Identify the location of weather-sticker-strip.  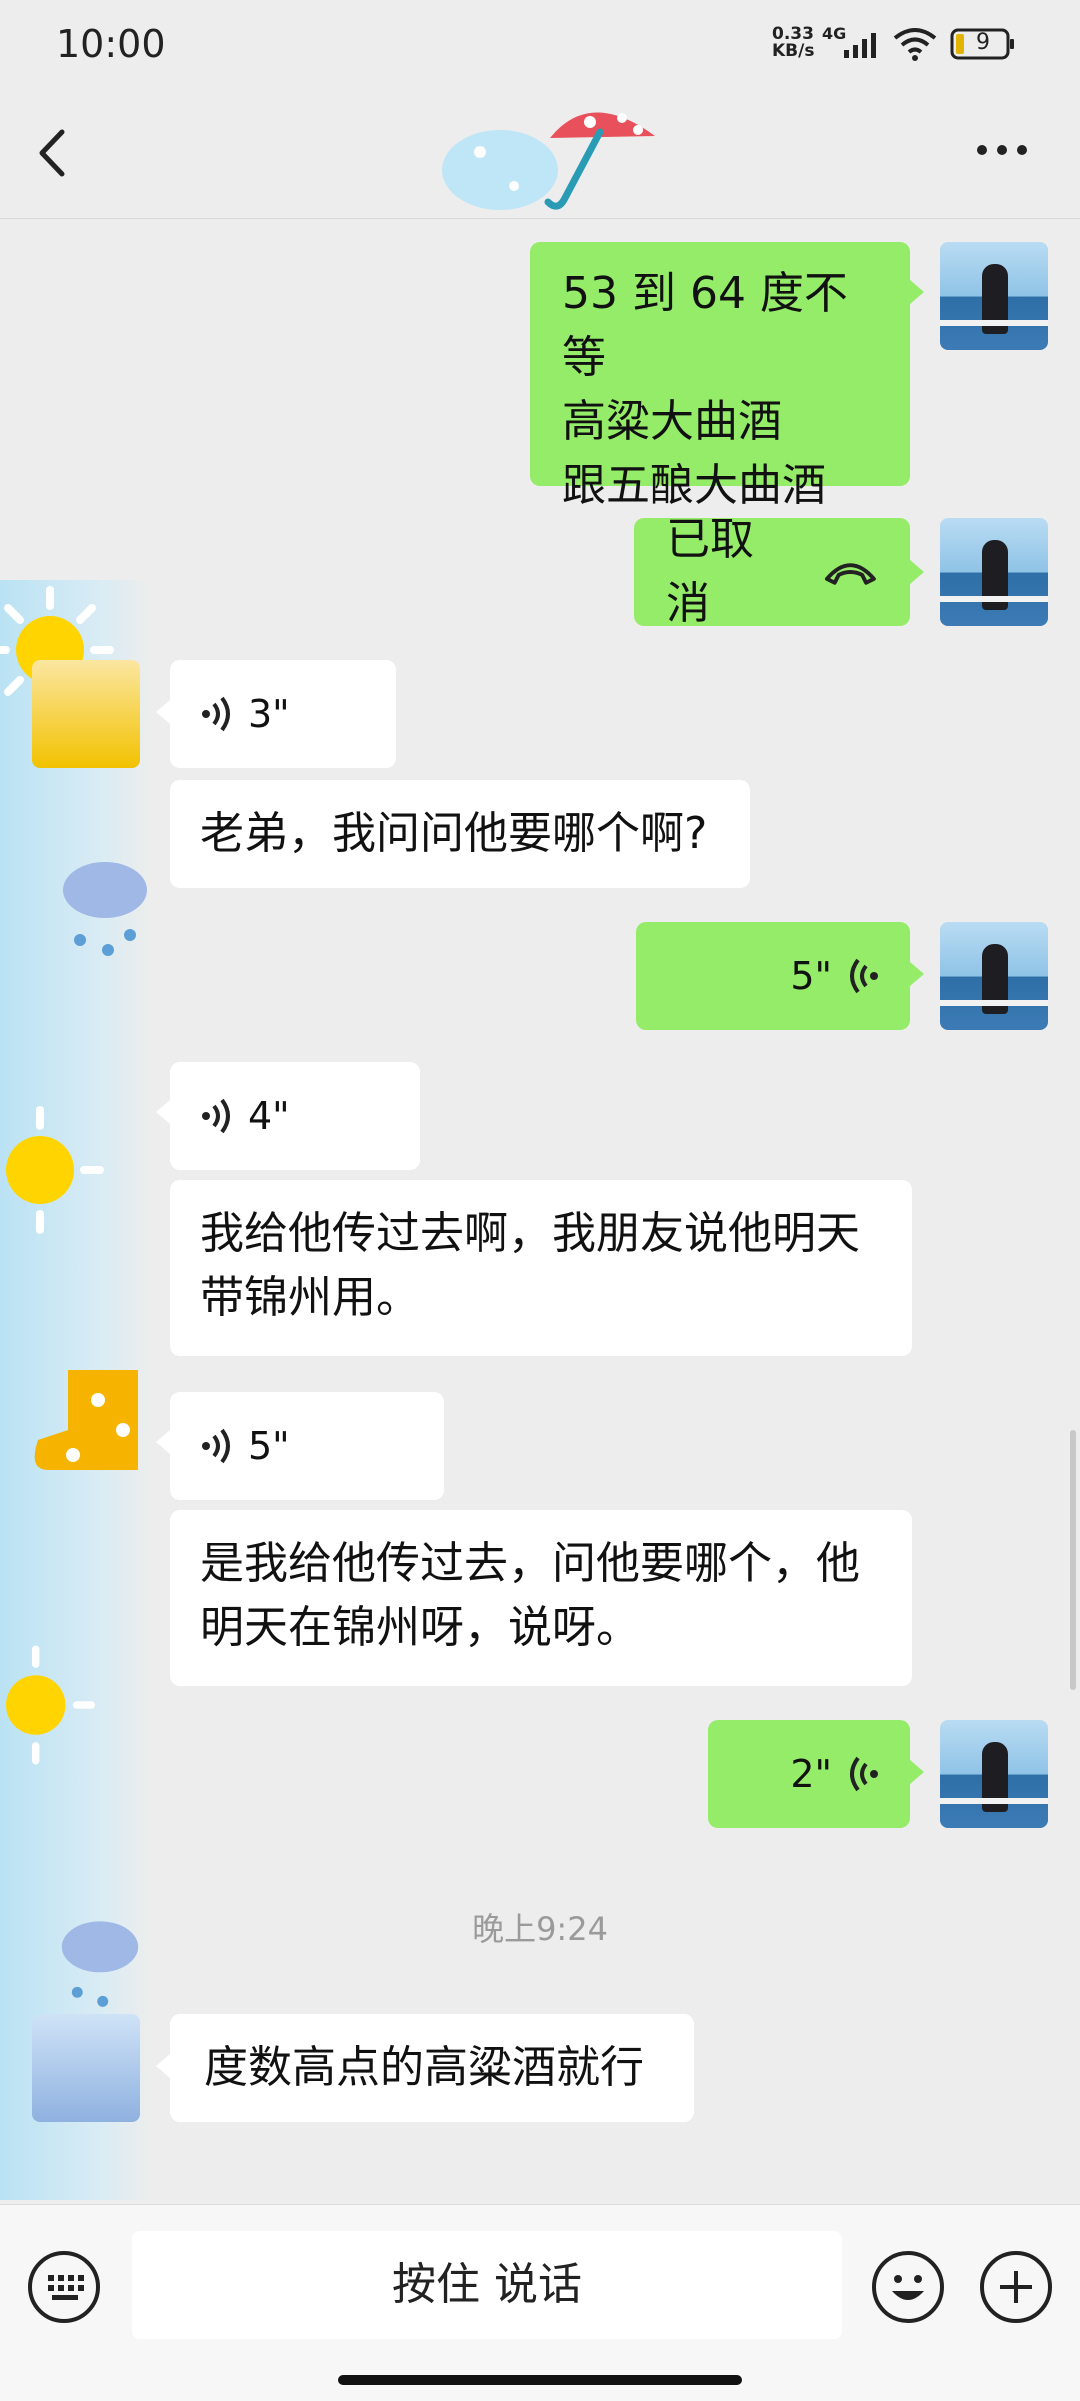
(75, 1390).